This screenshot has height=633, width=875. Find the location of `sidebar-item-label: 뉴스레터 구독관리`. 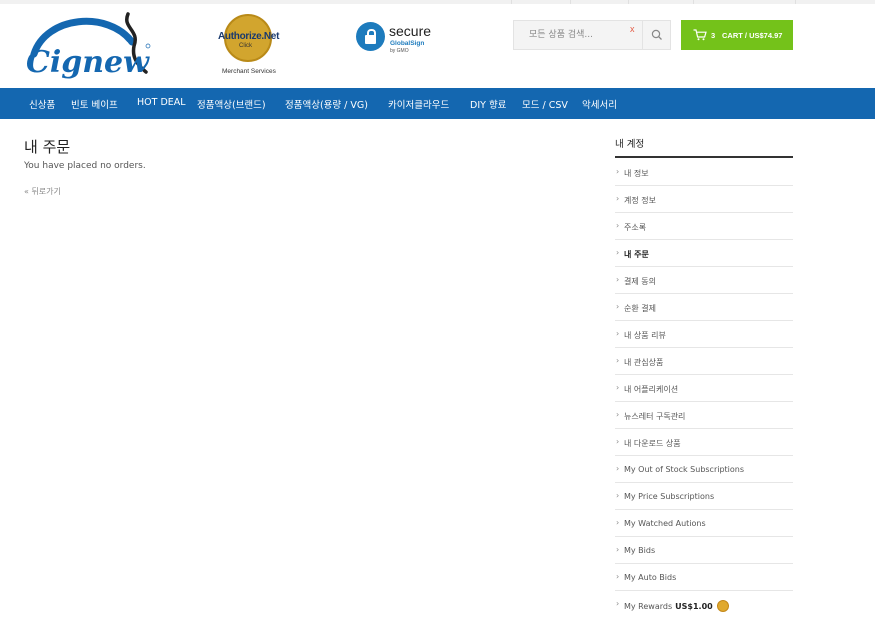

sidebar-item-label: 뉴스레터 구독관리 is located at coordinates (654, 416).